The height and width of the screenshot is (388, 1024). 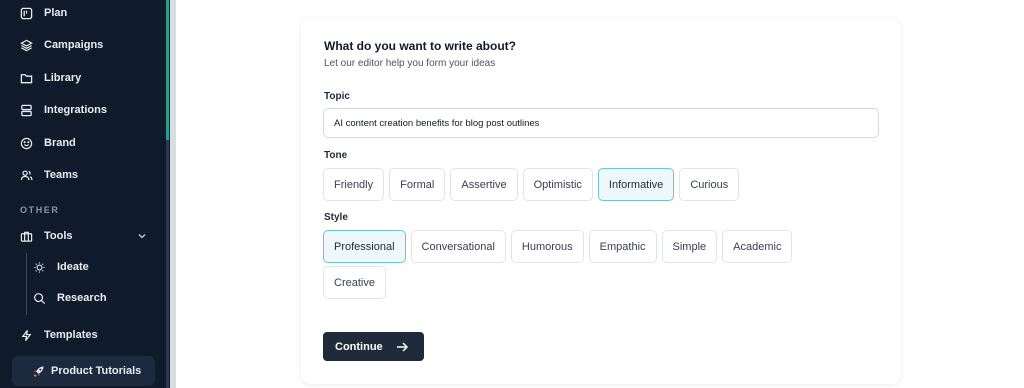 What do you see at coordinates (417, 184) in the screenshot?
I see `tone-chip-formal: Formal` at bounding box center [417, 184].